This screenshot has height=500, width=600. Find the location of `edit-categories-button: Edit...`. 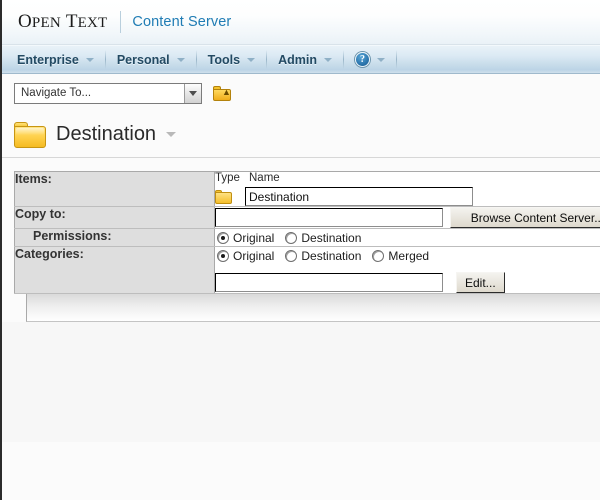

edit-categories-button: Edit... is located at coordinates (480, 282).